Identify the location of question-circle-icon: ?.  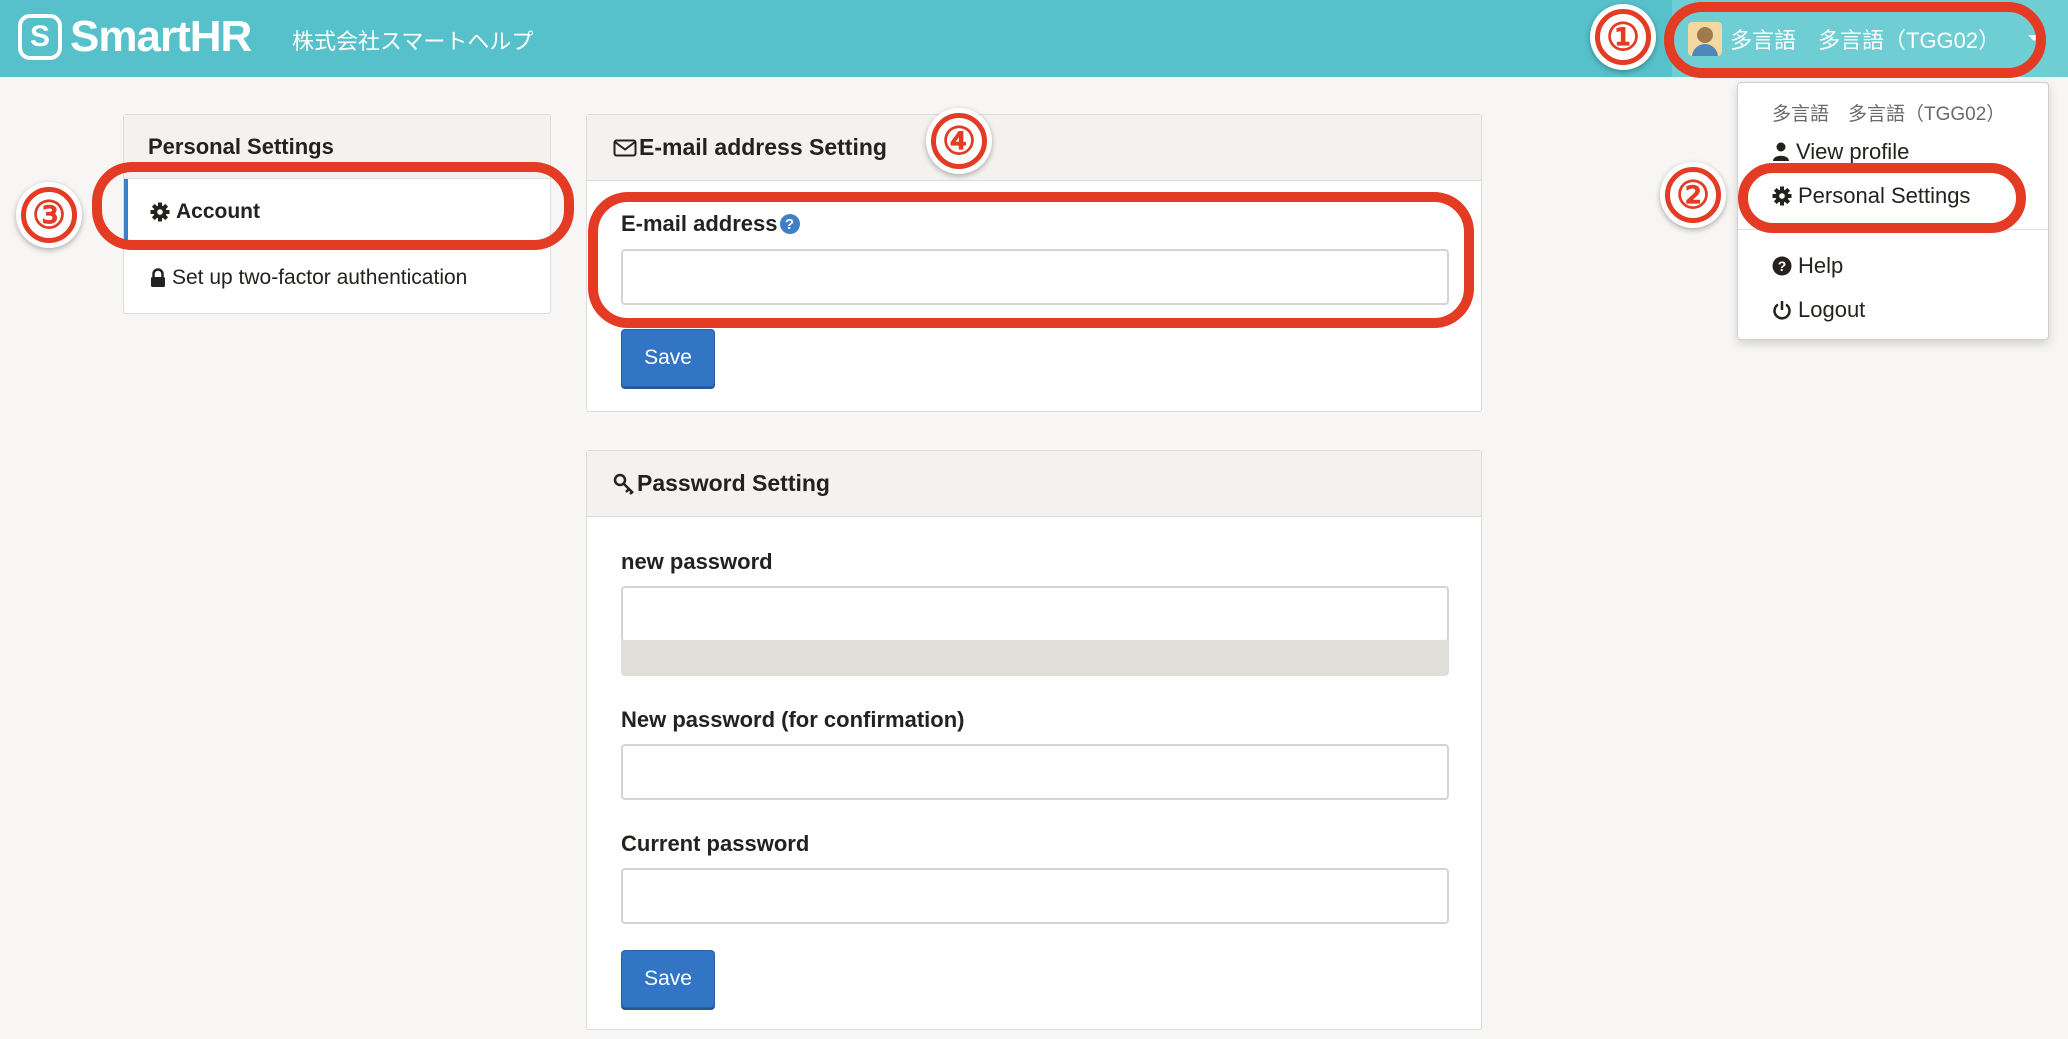
(1782, 266).